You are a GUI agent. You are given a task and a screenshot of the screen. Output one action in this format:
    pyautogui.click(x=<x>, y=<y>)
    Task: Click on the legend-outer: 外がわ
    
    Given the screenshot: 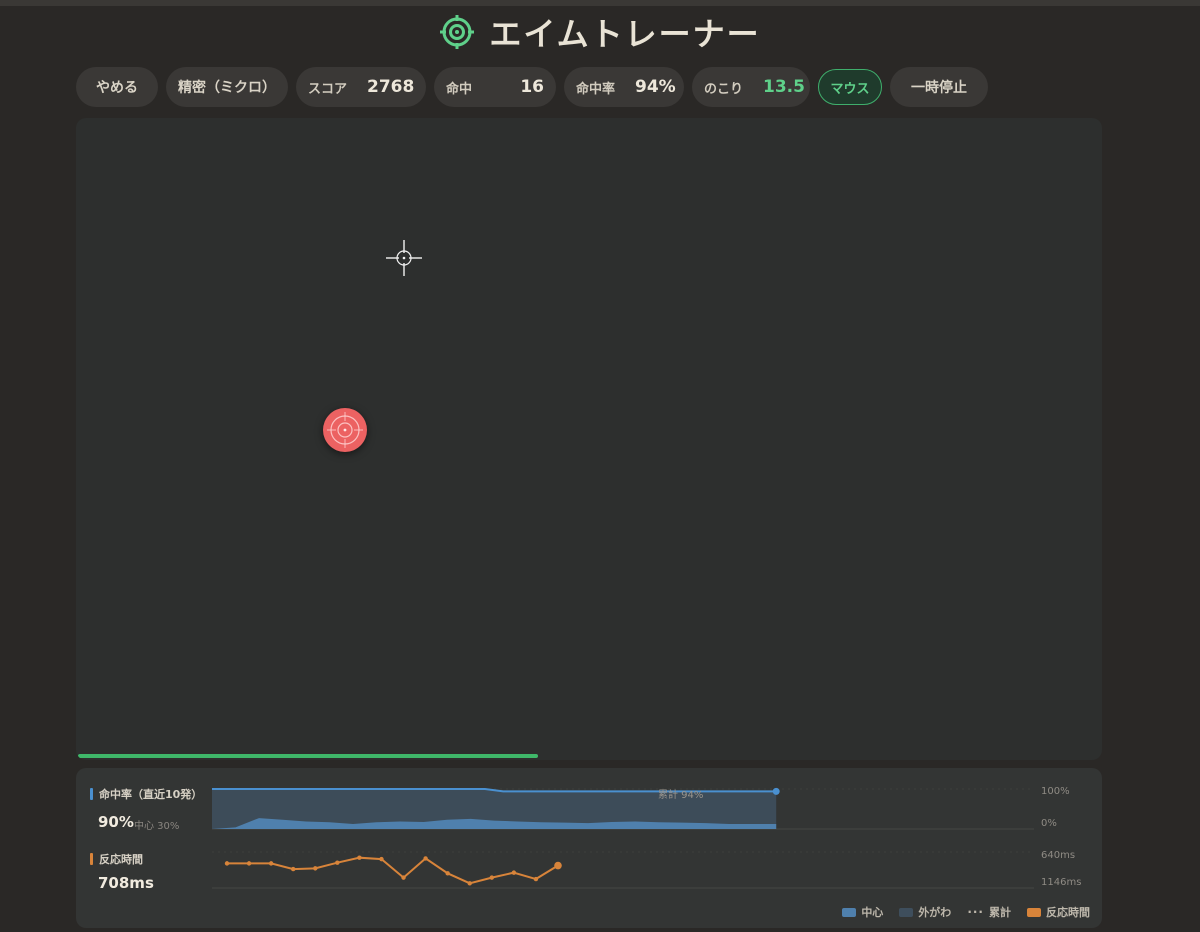 What is the action you would take?
    pyautogui.click(x=925, y=912)
    